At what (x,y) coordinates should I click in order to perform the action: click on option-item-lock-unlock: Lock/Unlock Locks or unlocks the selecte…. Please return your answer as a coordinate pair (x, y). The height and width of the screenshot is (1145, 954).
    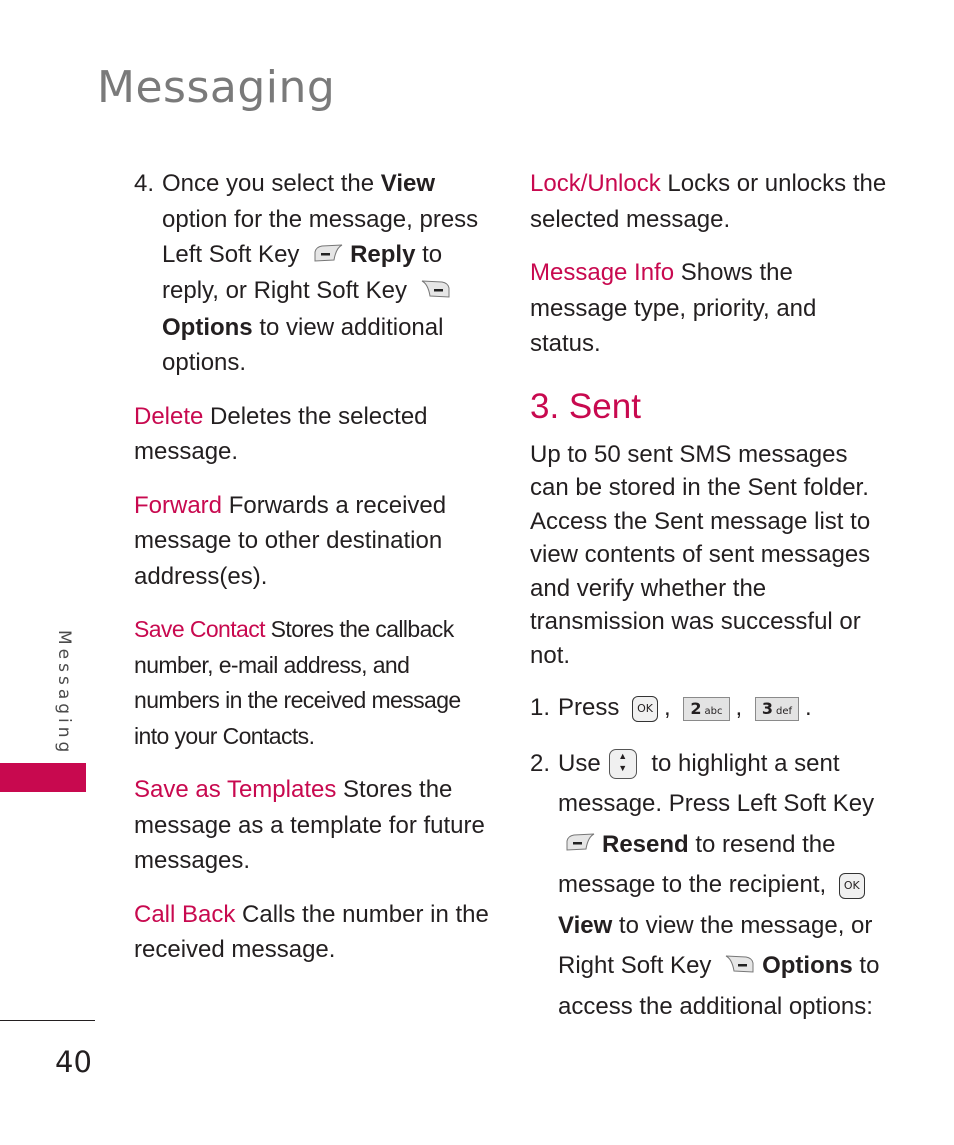
    Looking at the image, I should click on (710, 201).